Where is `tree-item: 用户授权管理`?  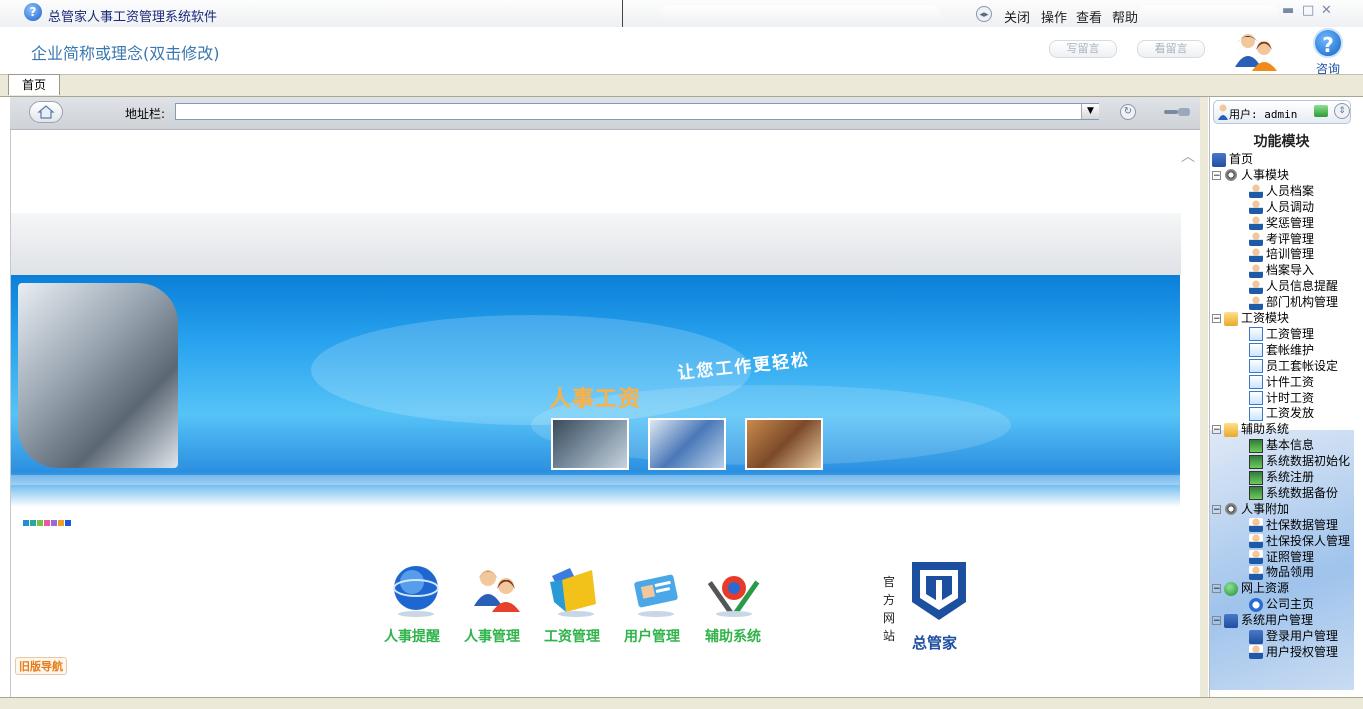
tree-item: 用户授权管理 is located at coordinates (1293, 652).